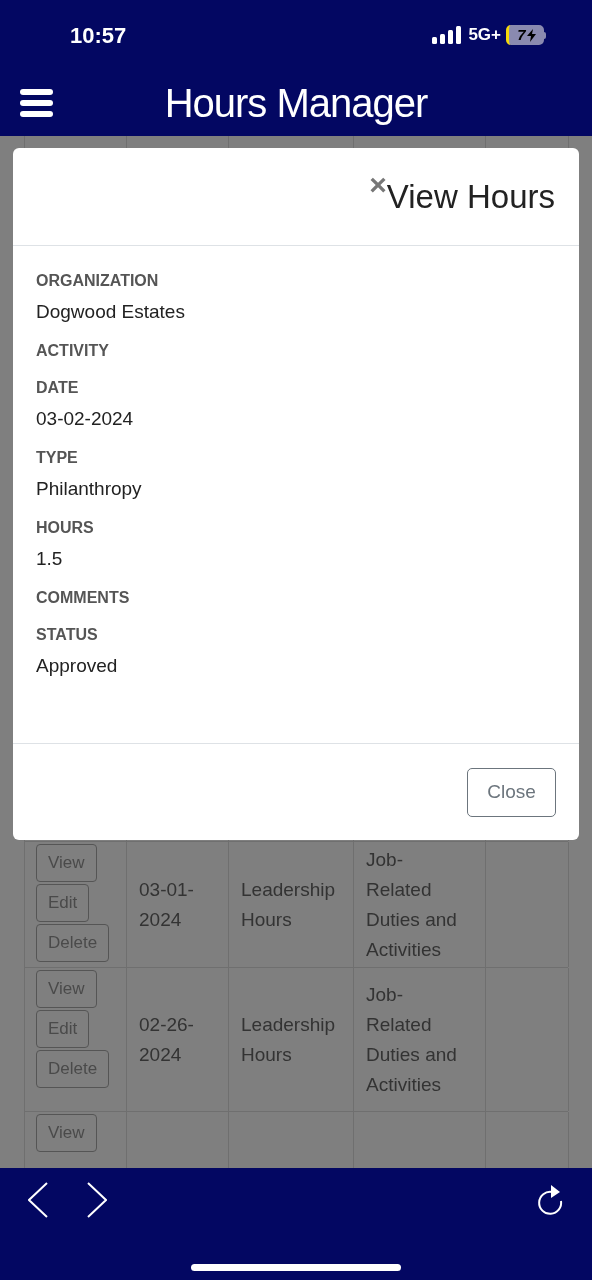 The width and height of the screenshot is (592, 1280). What do you see at coordinates (167, 1039) in the screenshot?
I see `date-cell-text: 02-26-2024` at bounding box center [167, 1039].